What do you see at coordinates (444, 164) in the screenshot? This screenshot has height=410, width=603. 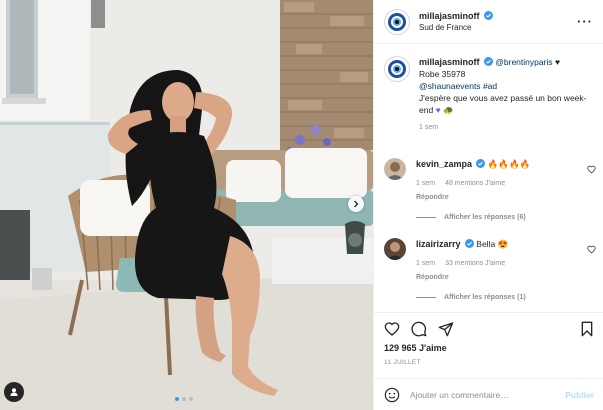 I see `comment-username: kevin_zampa` at bounding box center [444, 164].